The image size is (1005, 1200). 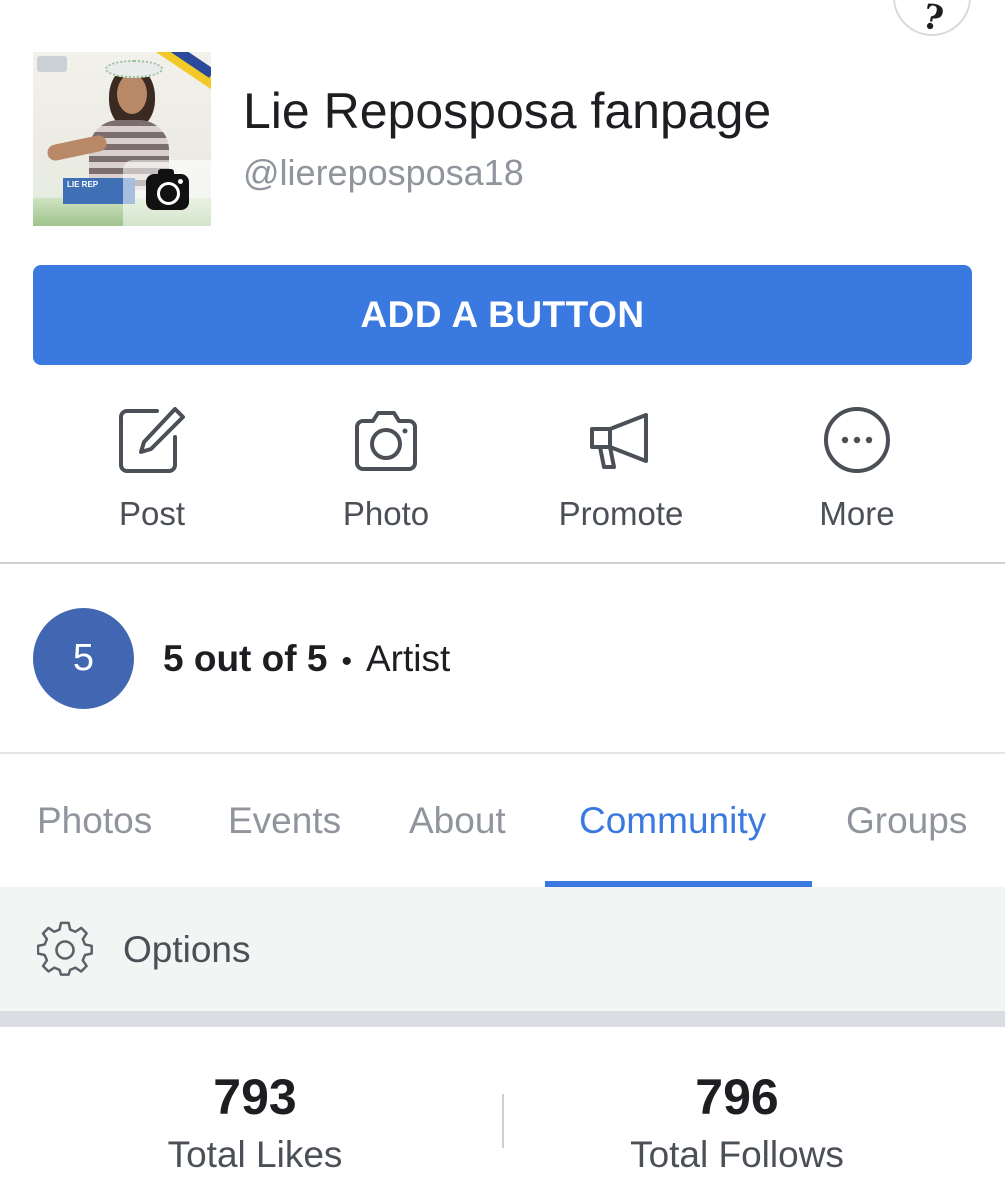 I want to click on top-right-glyph: ?, so click(x=933, y=20).